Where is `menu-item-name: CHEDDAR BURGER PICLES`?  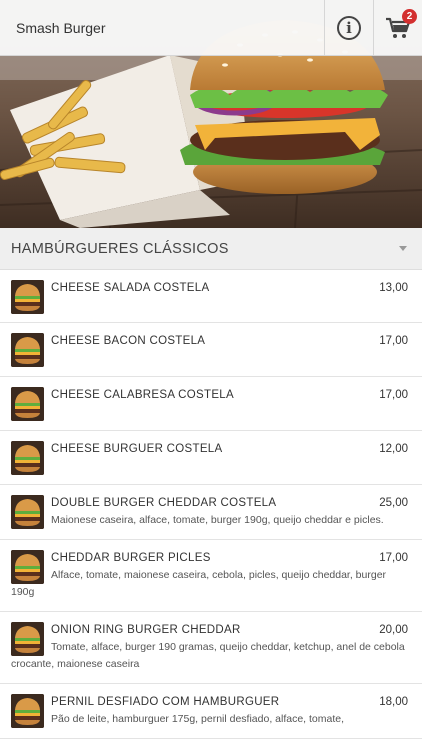
menu-item-name: CHEDDAR BURGER PICLES is located at coordinates (131, 558).